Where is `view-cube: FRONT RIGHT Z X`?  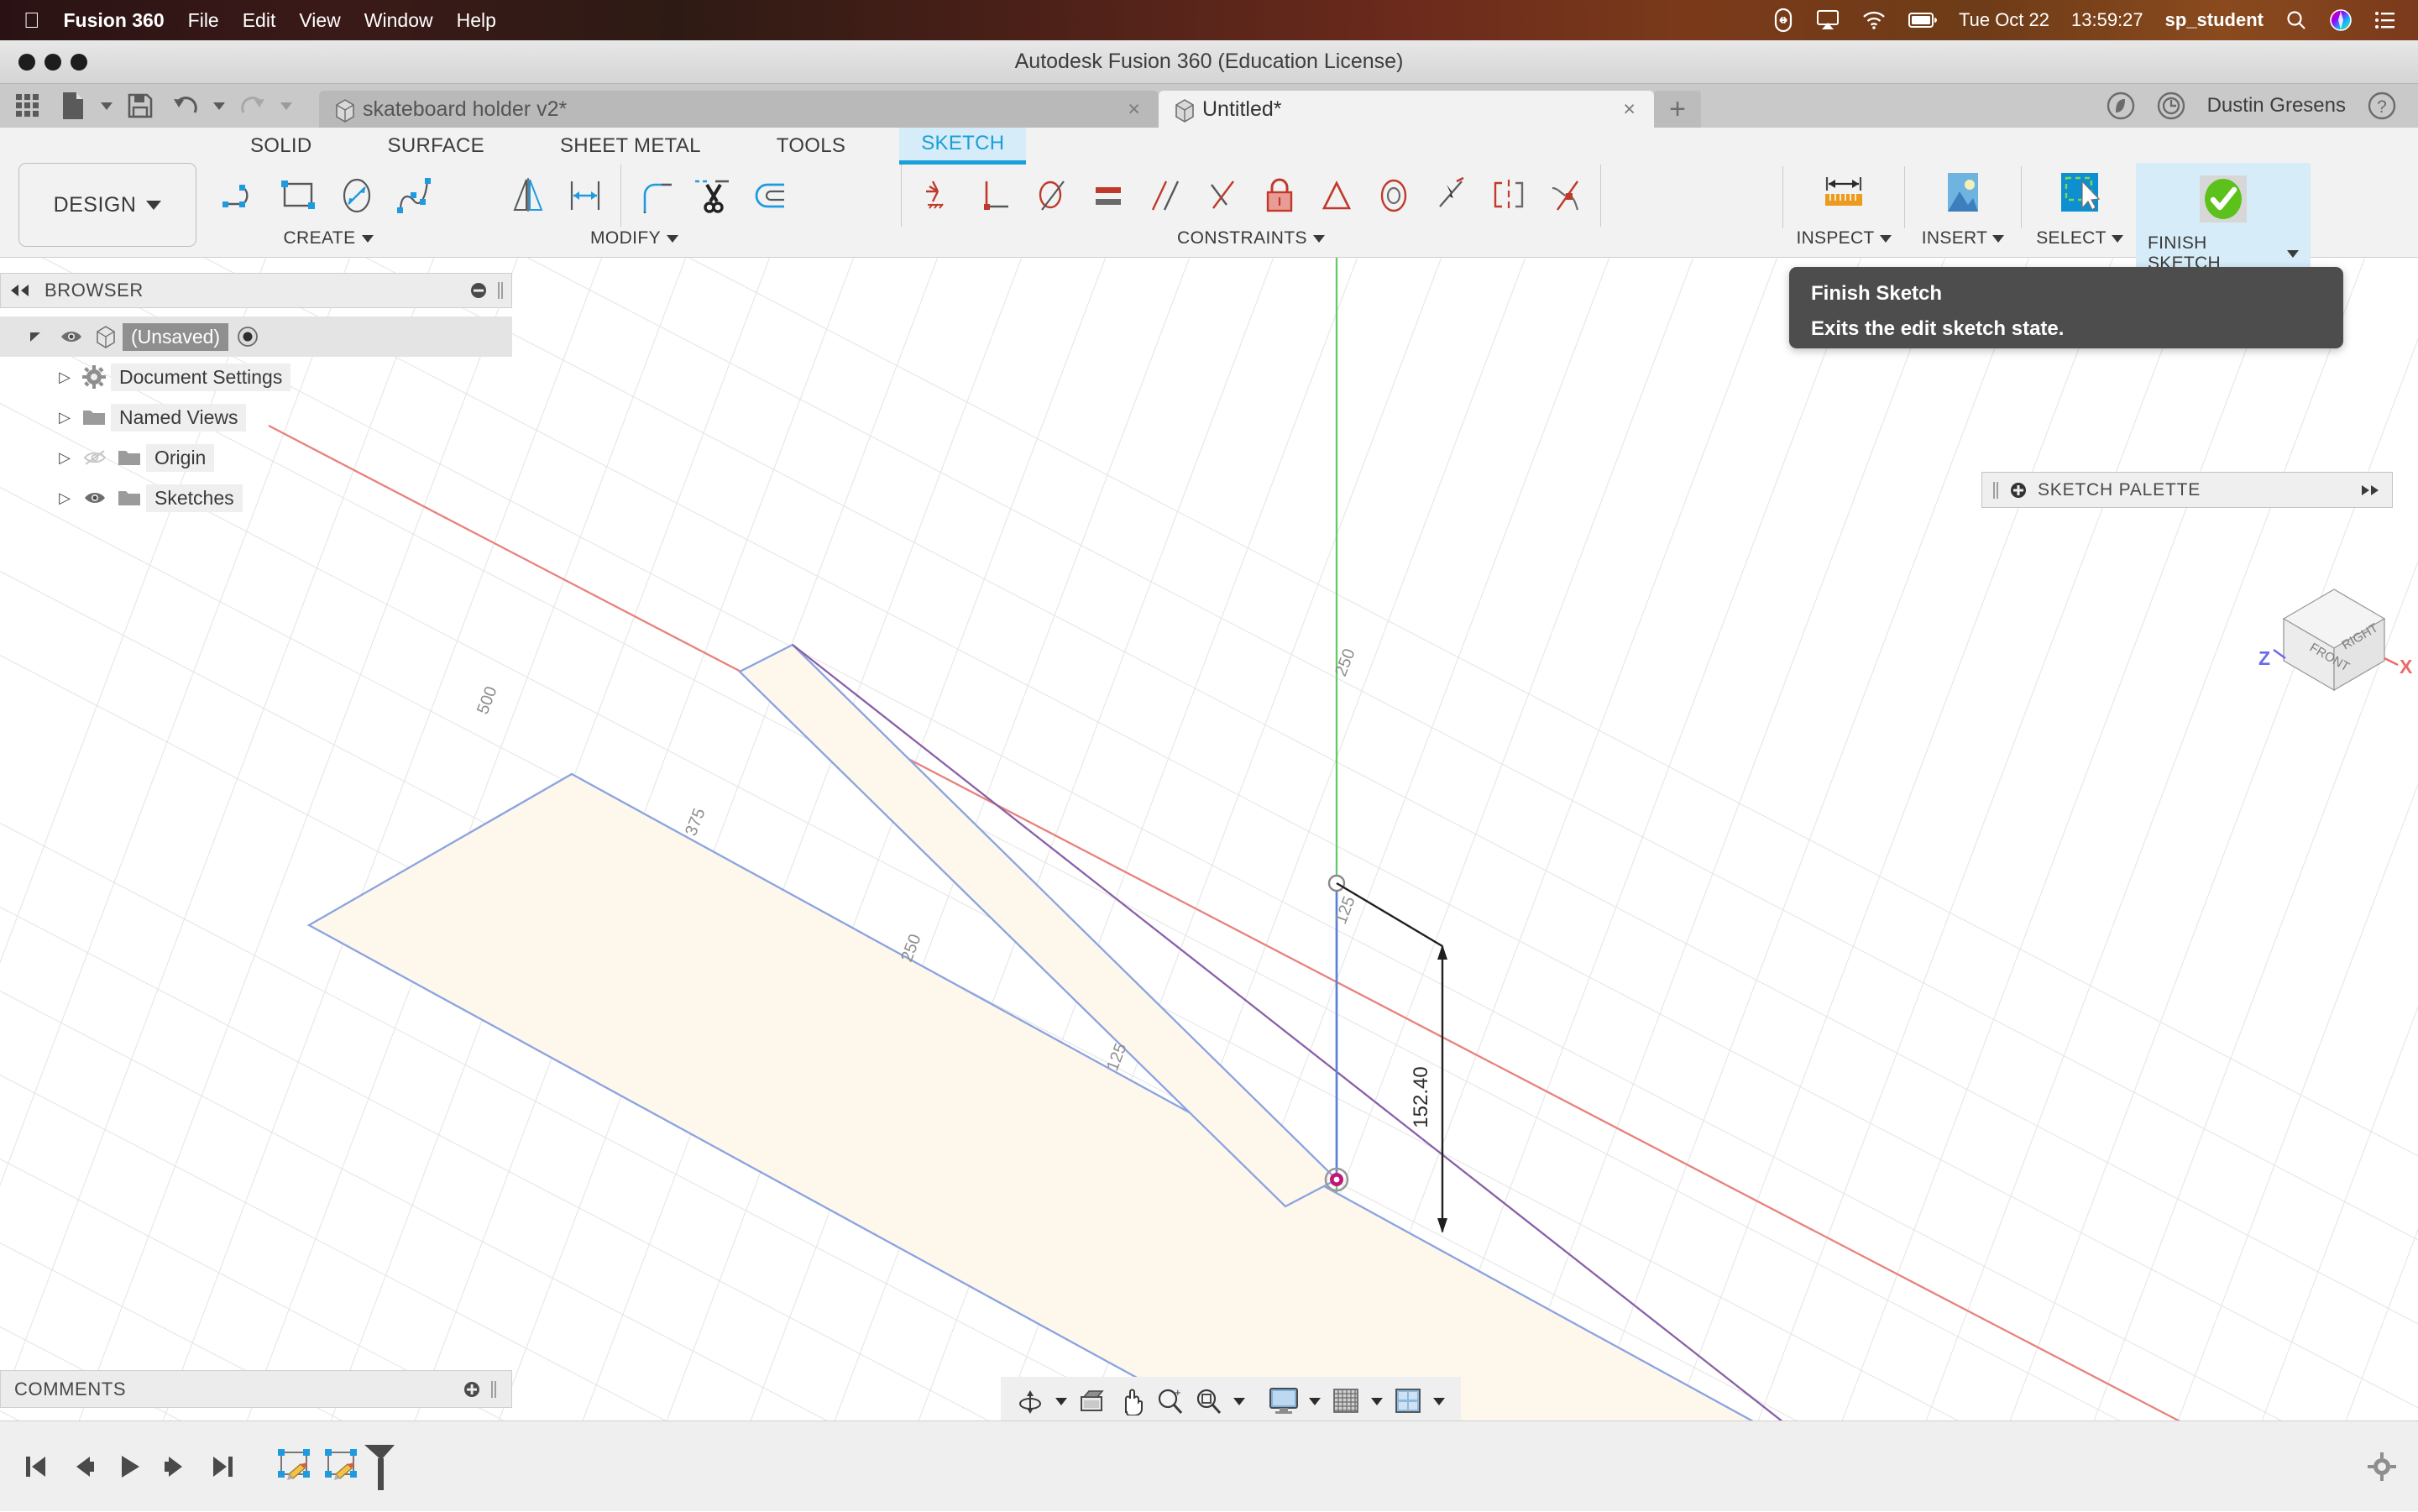 view-cube: FRONT RIGHT Z X is located at coordinates (2325, 646).